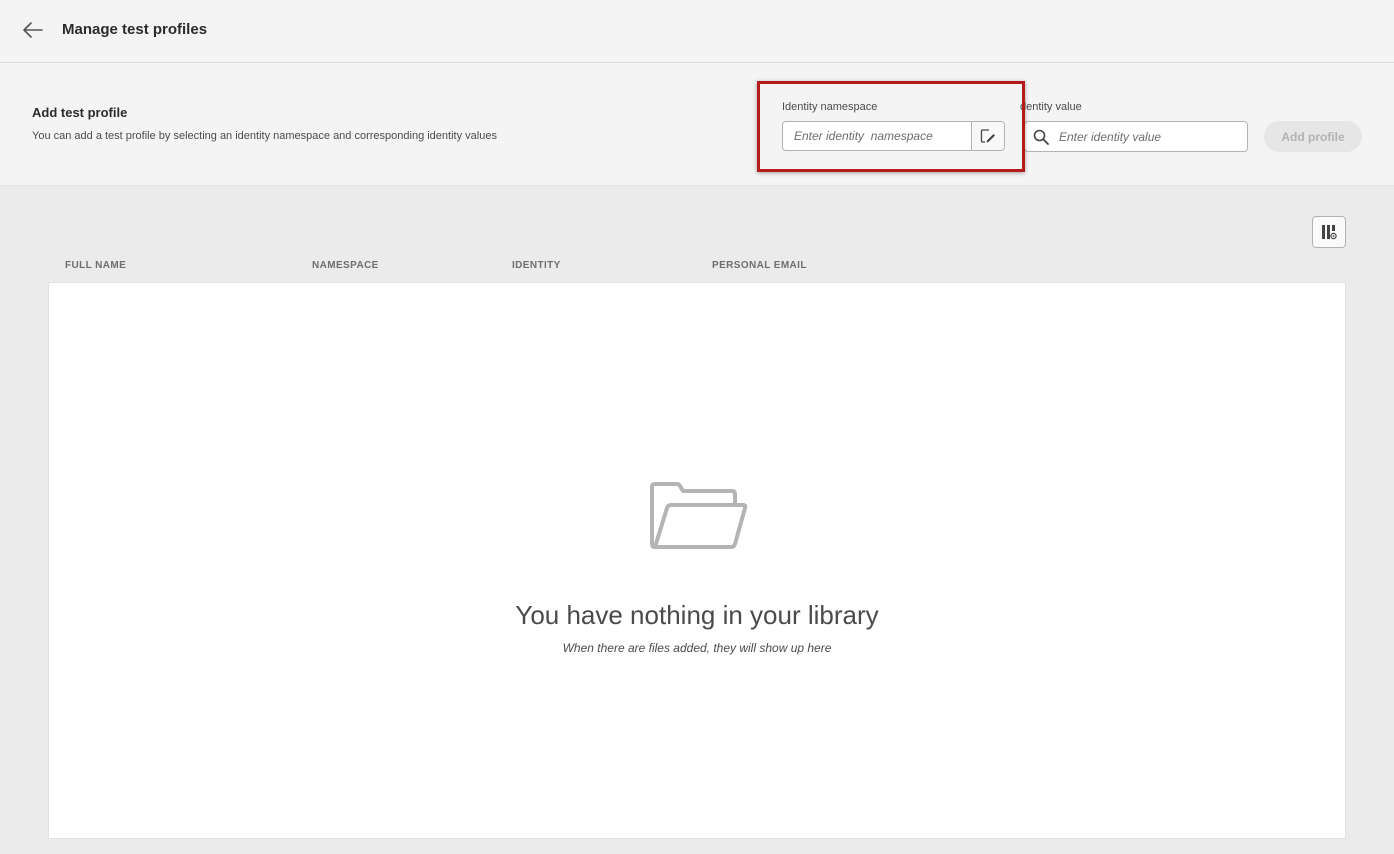 The image size is (1394, 854). Describe the element at coordinates (697, 615) in the screenshot. I see `empty-state-title: You have nothing in your library` at that location.